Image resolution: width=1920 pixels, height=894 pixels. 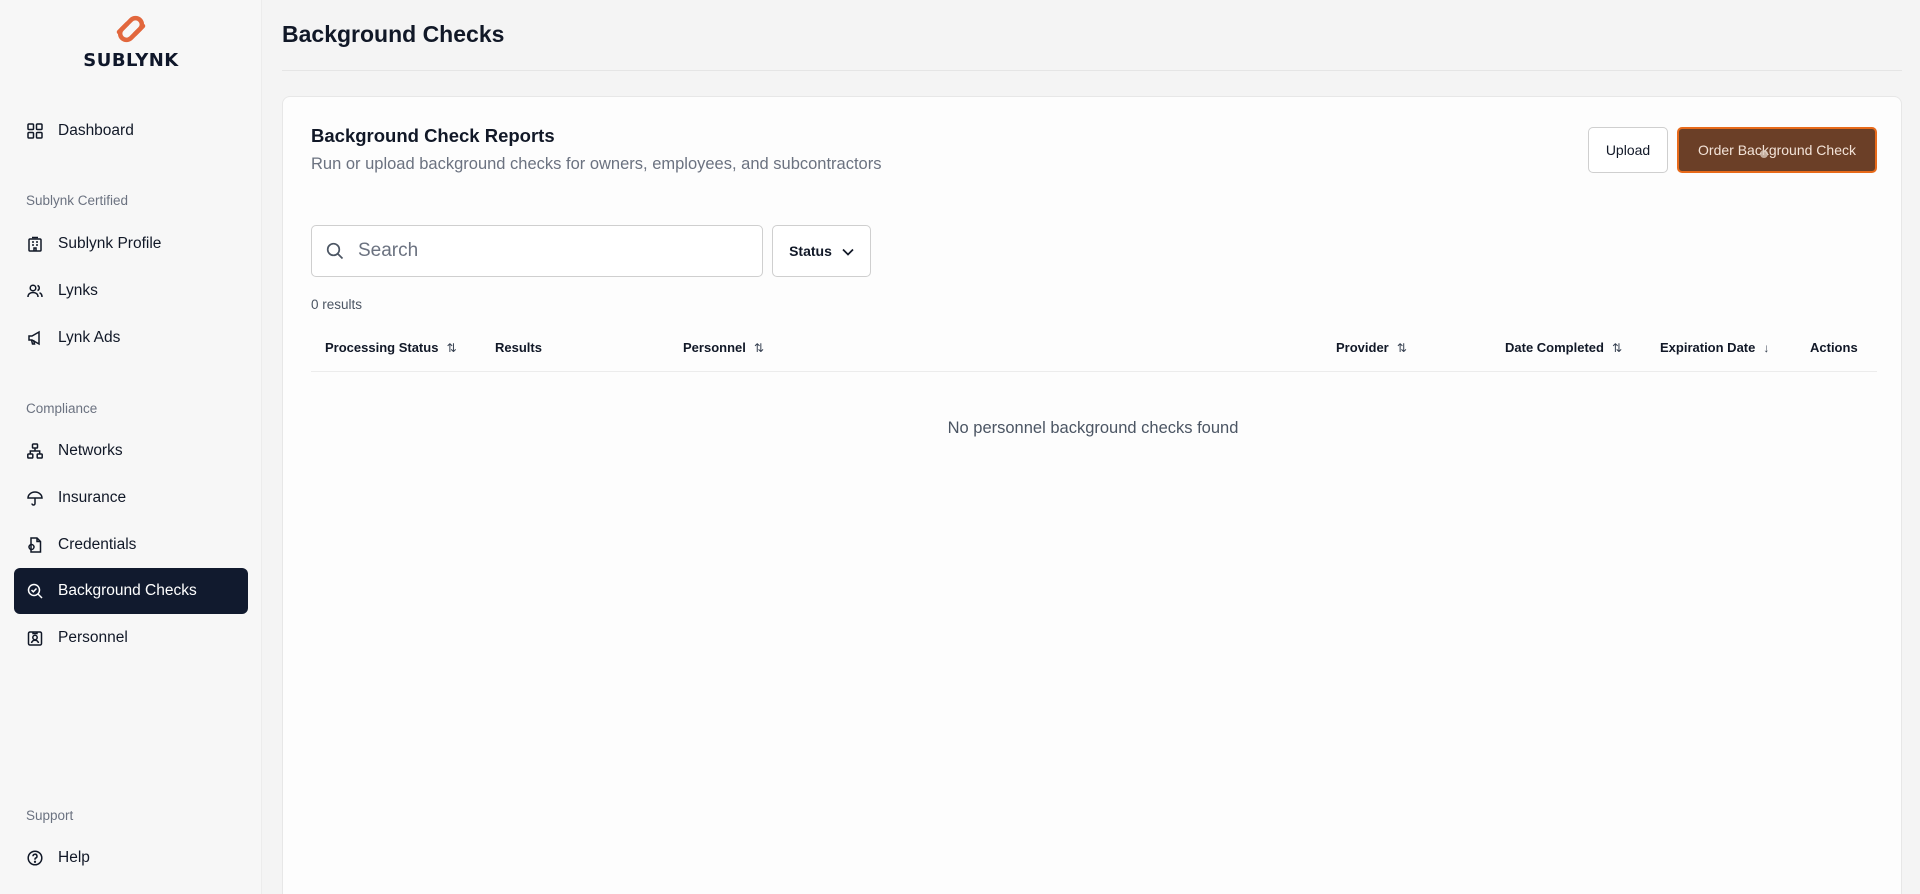 What do you see at coordinates (393, 34) in the screenshot?
I see `page-title: Background Checks` at bounding box center [393, 34].